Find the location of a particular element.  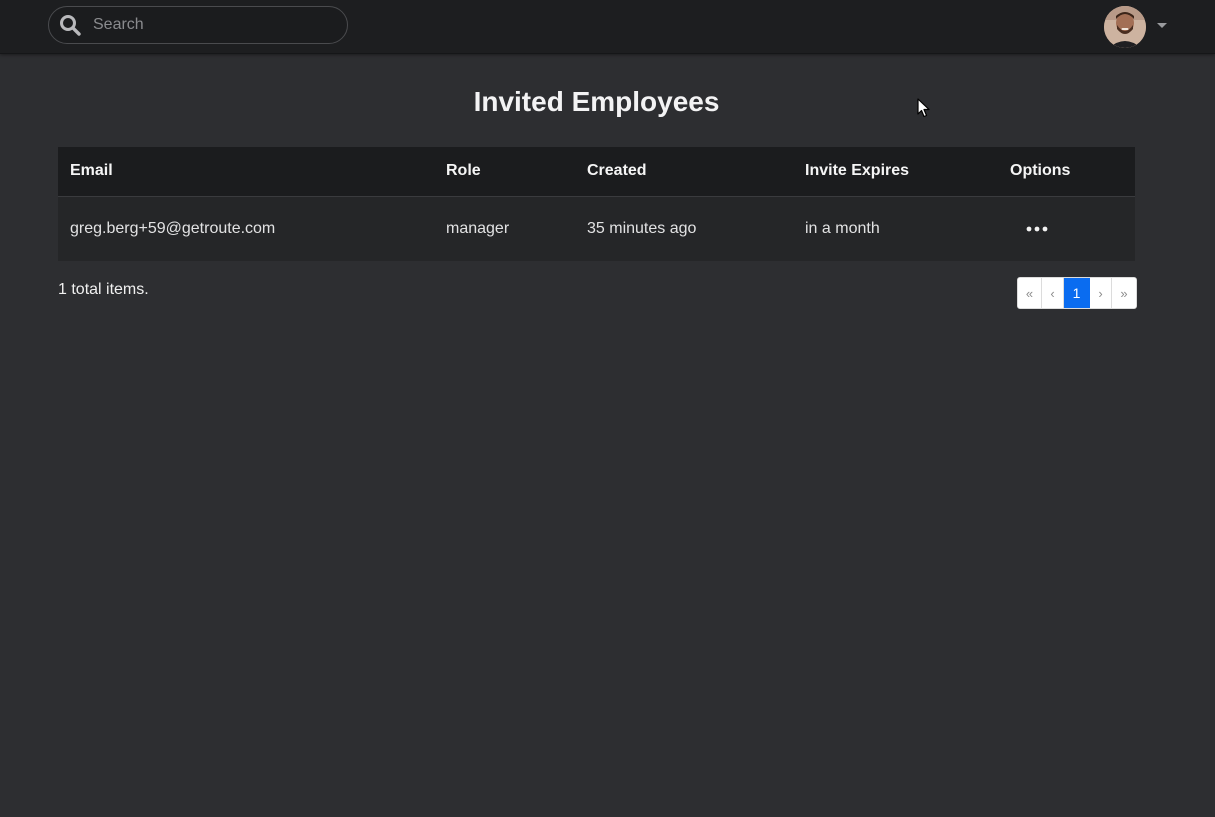

search-box is located at coordinates (198, 25).